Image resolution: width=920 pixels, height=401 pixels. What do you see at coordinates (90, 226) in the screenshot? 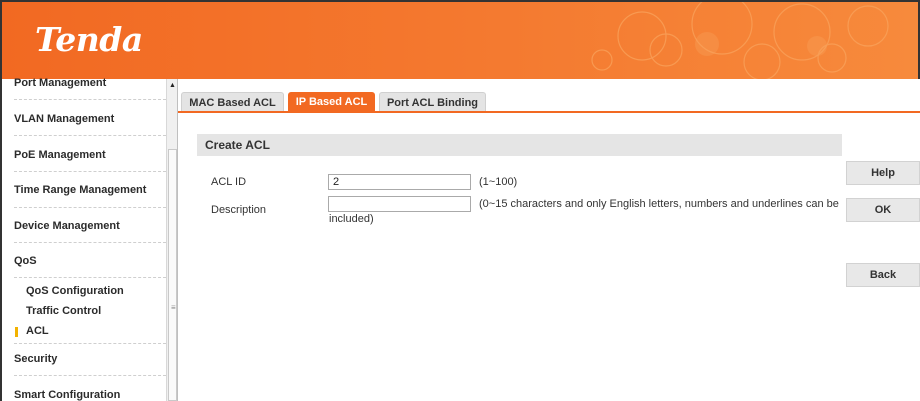
I see `sidebar-item-device-management: Device Management` at bounding box center [90, 226].